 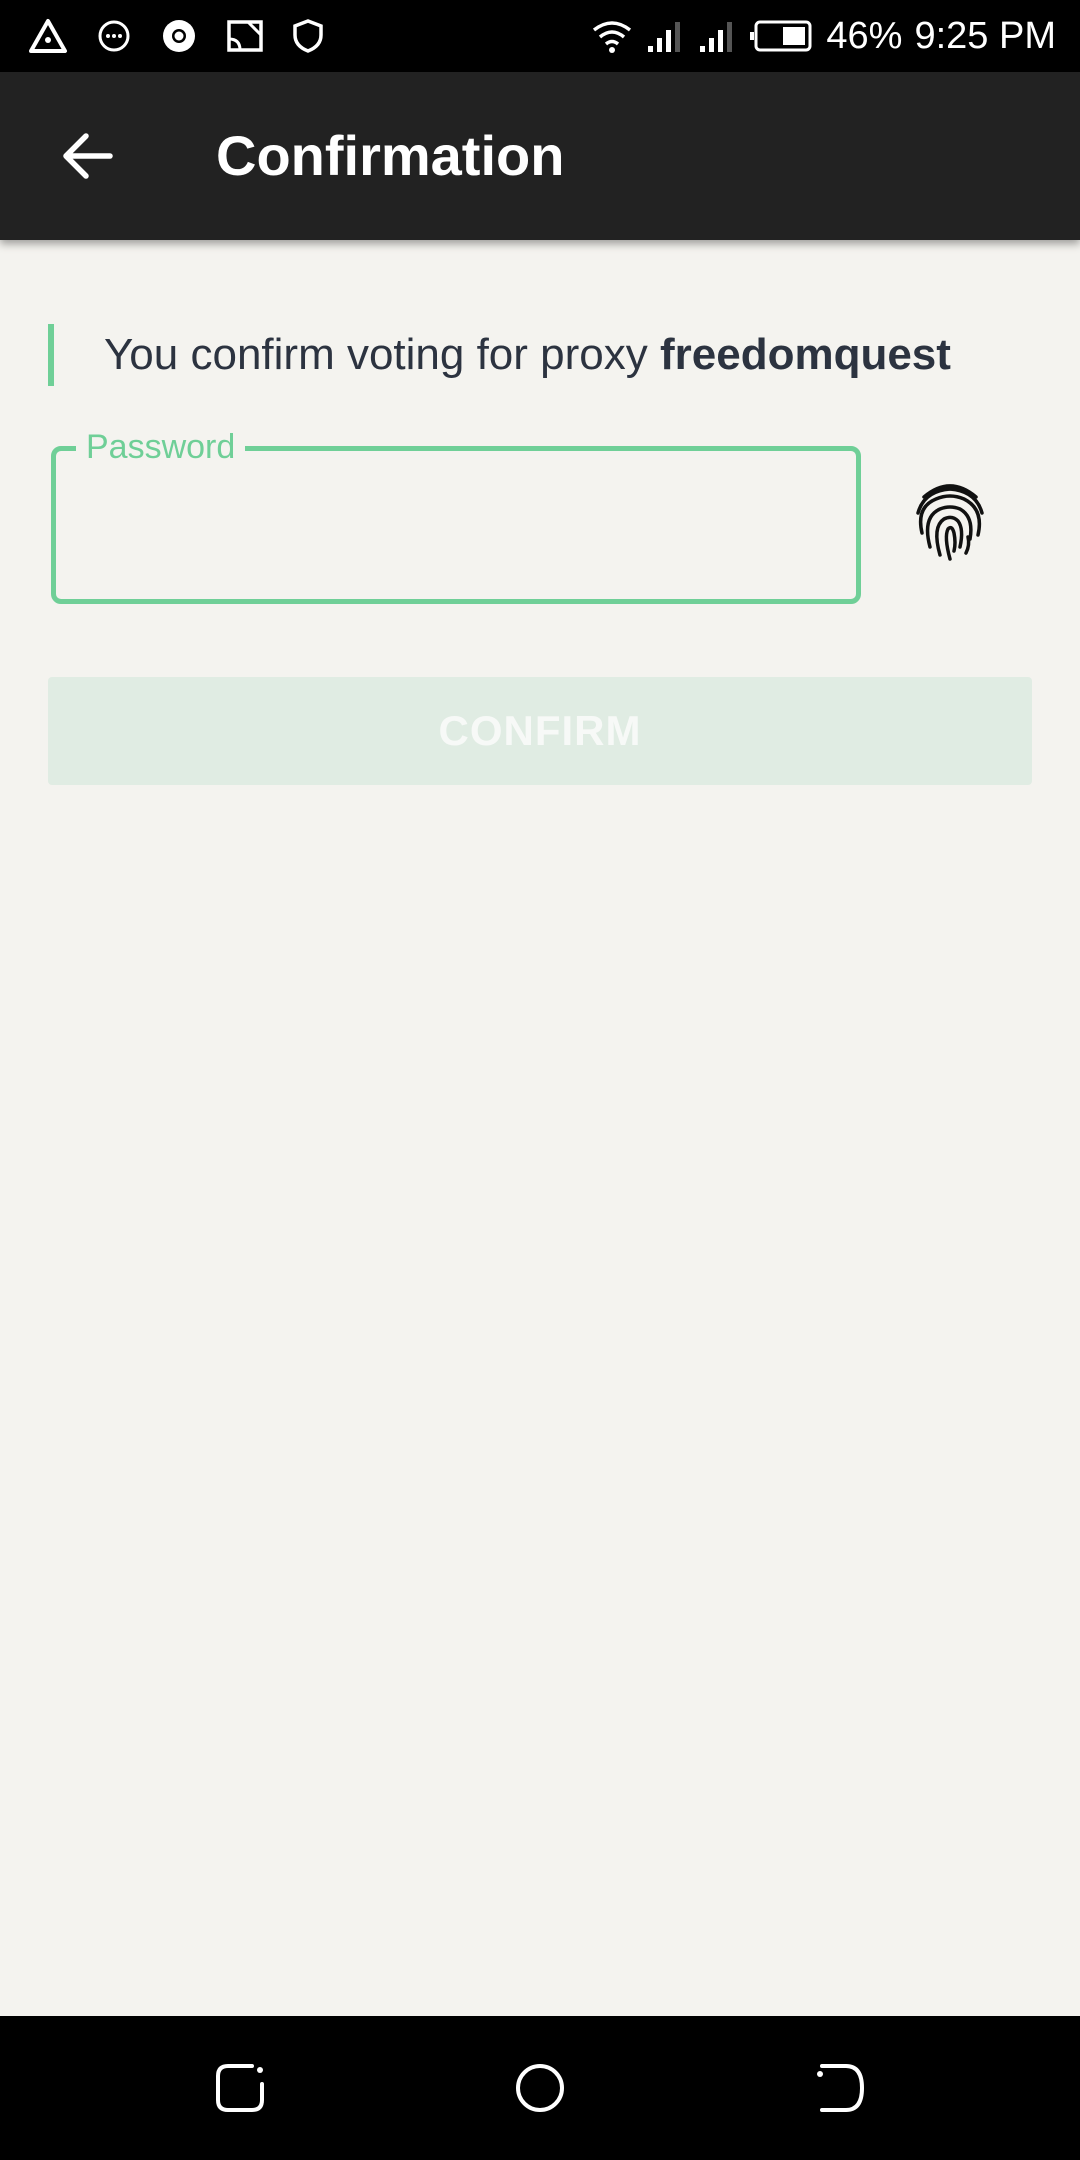 What do you see at coordinates (161, 447) in the screenshot?
I see `password-label: Password` at bounding box center [161, 447].